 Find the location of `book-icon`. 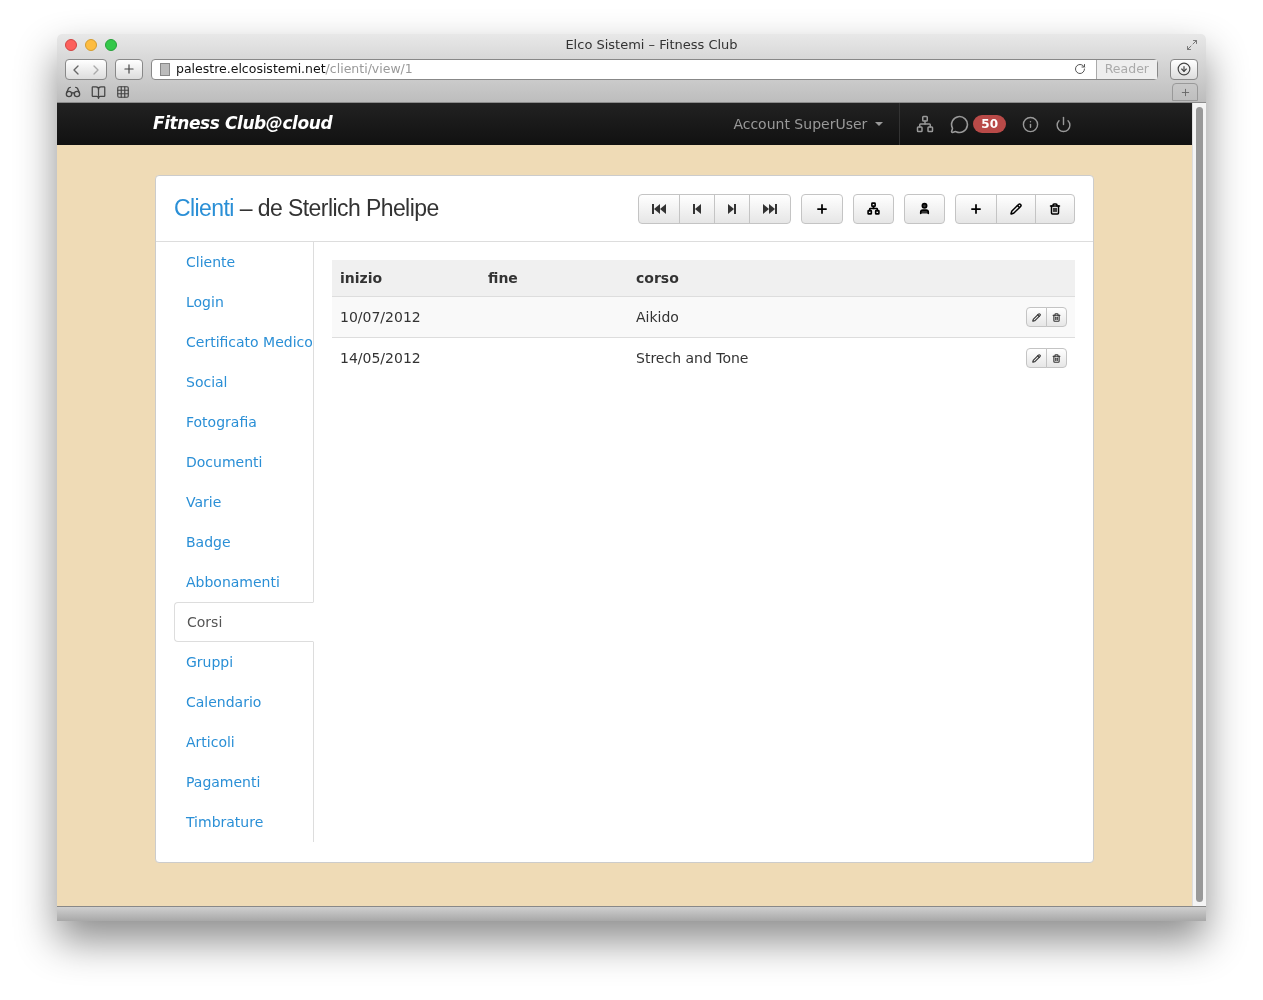

book-icon is located at coordinates (98, 92).